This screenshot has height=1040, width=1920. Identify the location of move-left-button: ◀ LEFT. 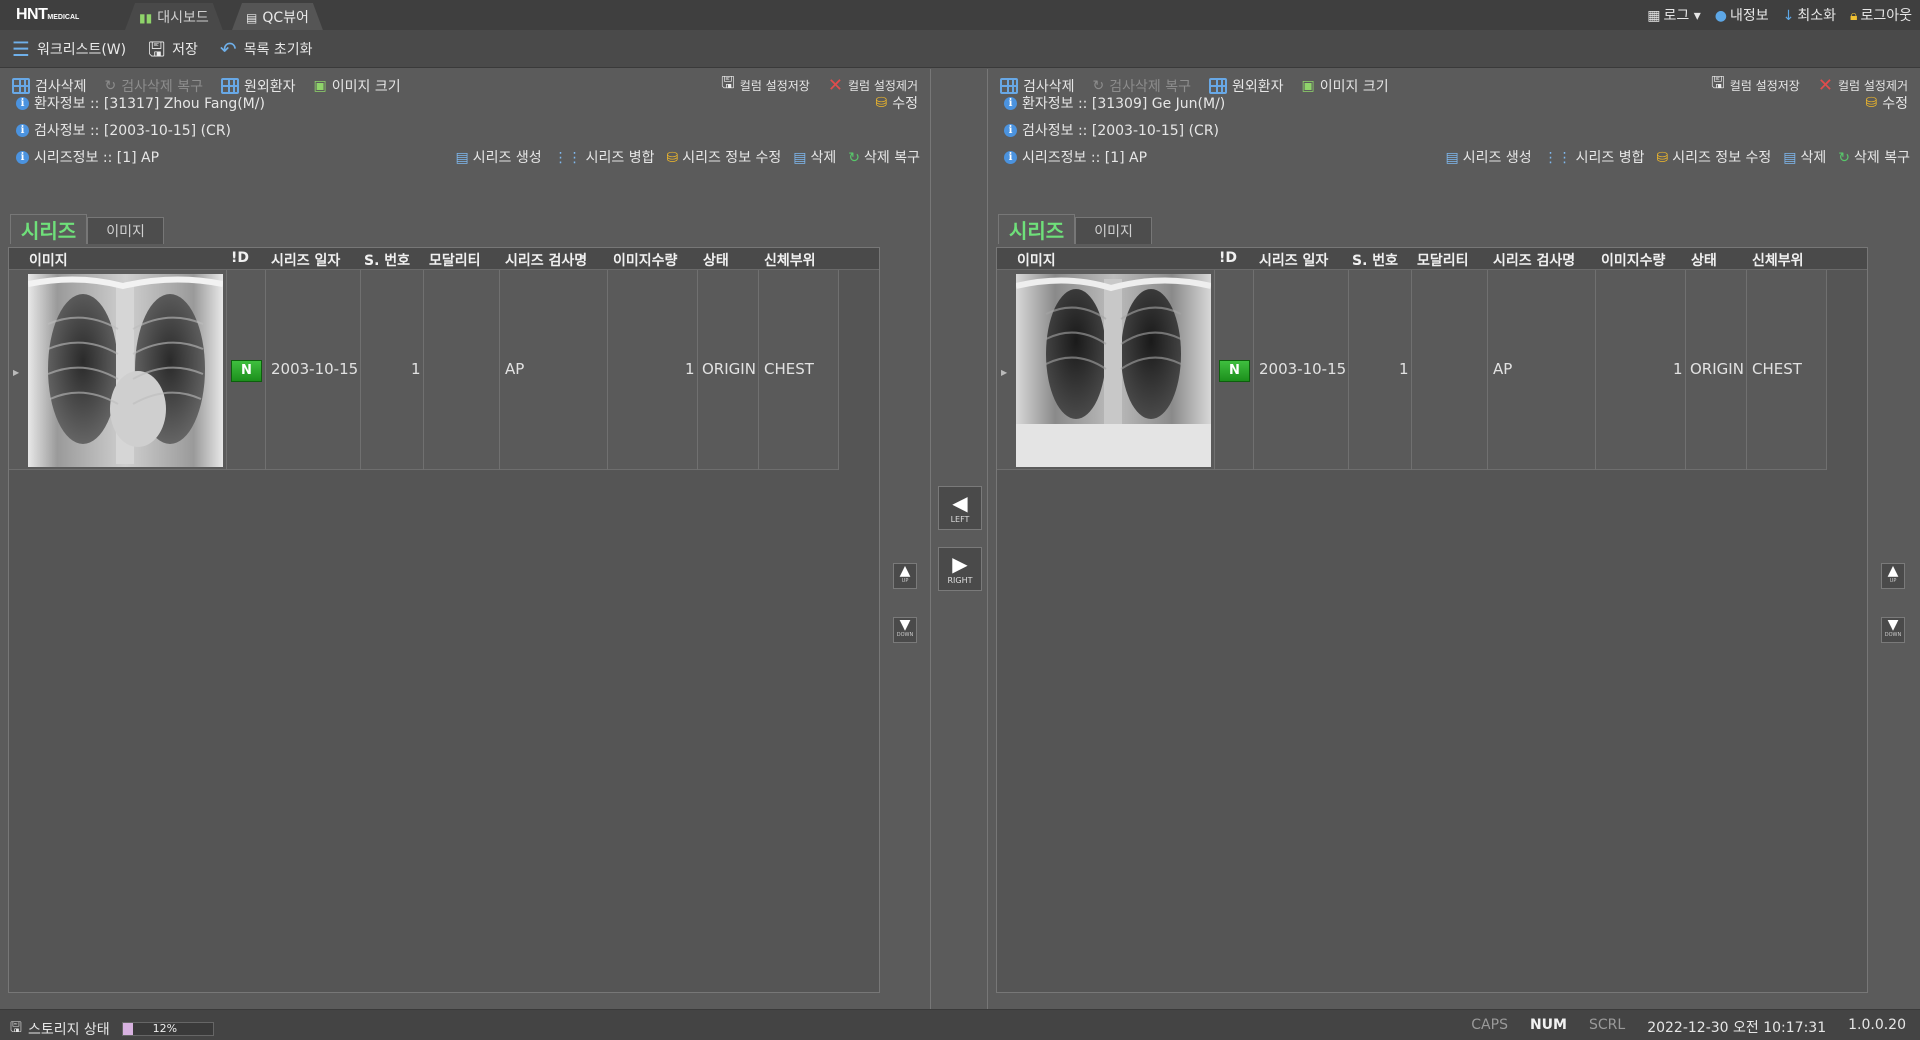
(960, 508).